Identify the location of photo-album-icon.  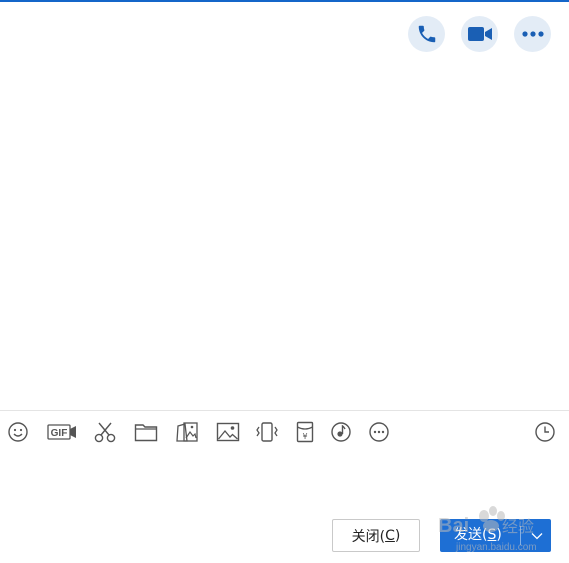
(187, 432).